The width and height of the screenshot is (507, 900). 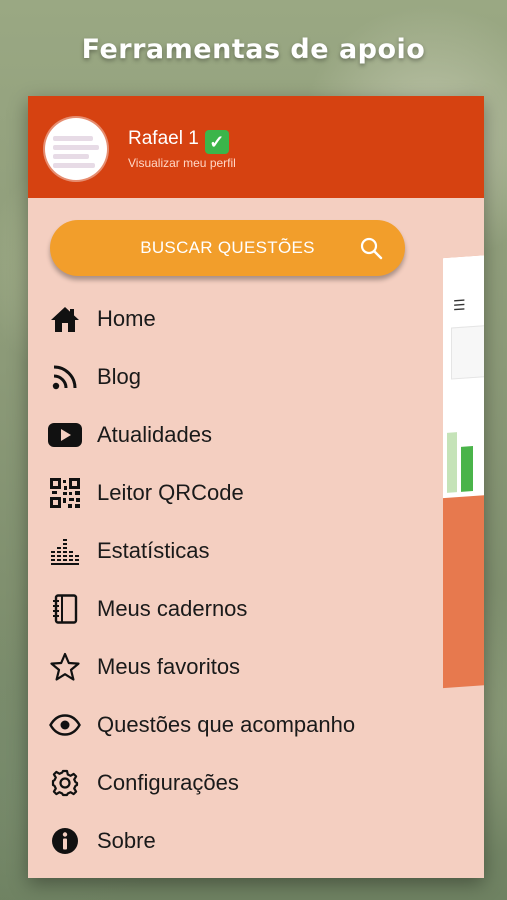 I want to click on eye-icon, so click(x=65, y=725).